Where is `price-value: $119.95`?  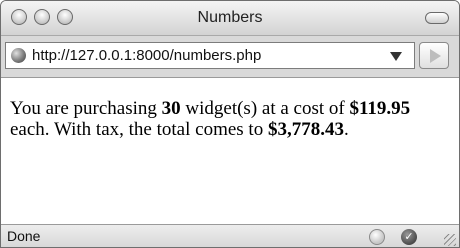 price-value: $119.95 is located at coordinates (380, 108).